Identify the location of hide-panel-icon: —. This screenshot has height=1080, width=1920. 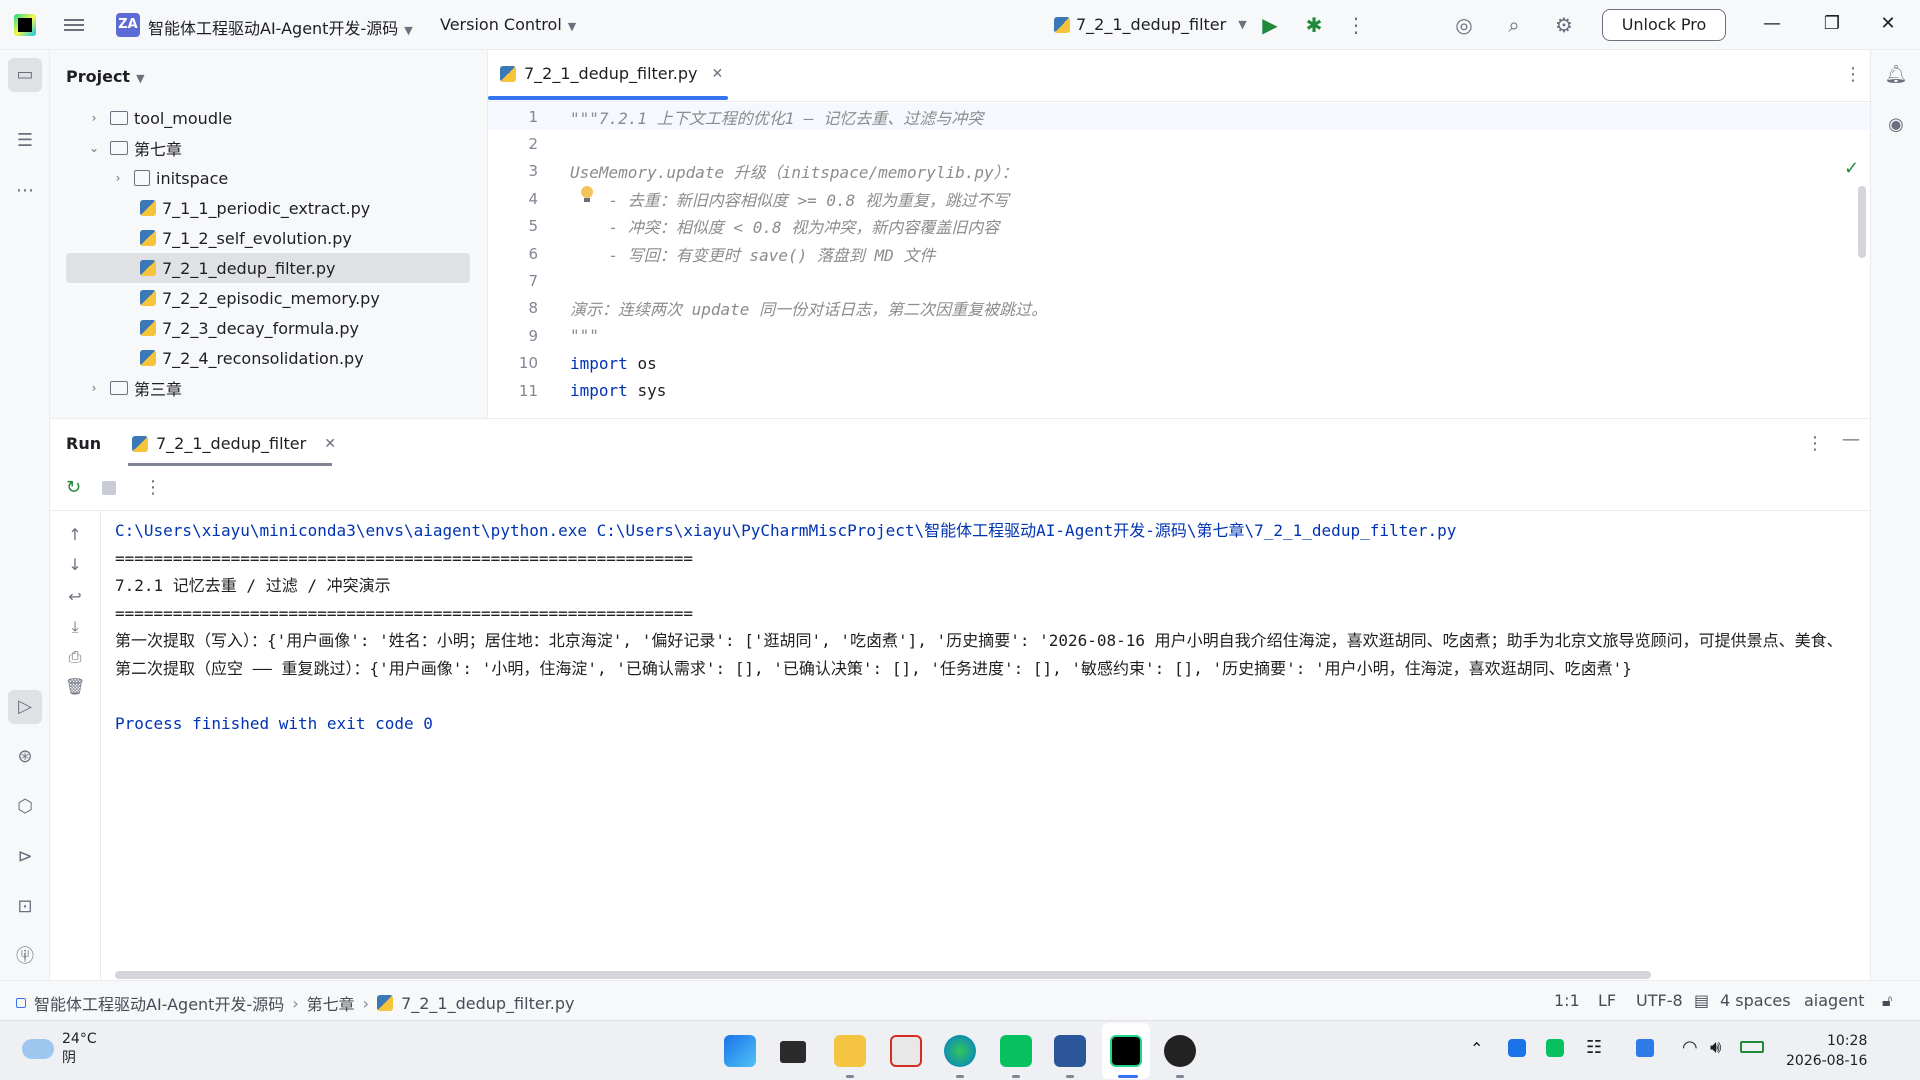
(1851, 439).